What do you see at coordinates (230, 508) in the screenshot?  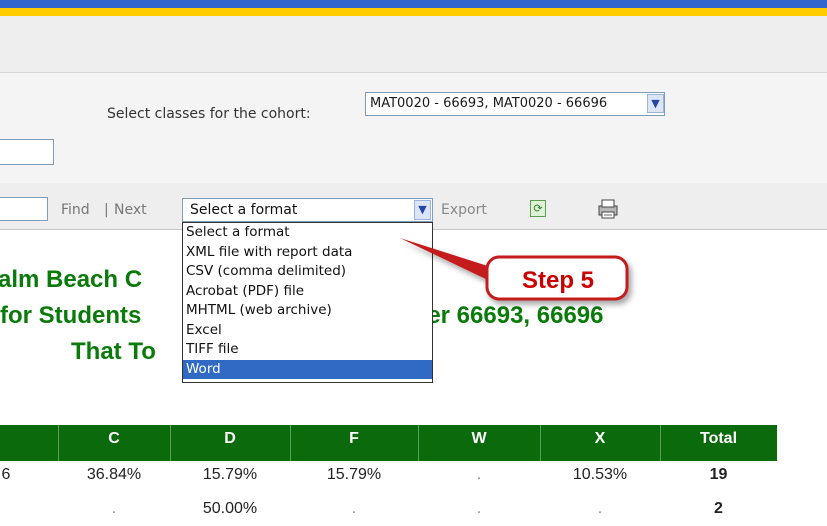 I see `table-cell: 50.00%` at bounding box center [230, 508].